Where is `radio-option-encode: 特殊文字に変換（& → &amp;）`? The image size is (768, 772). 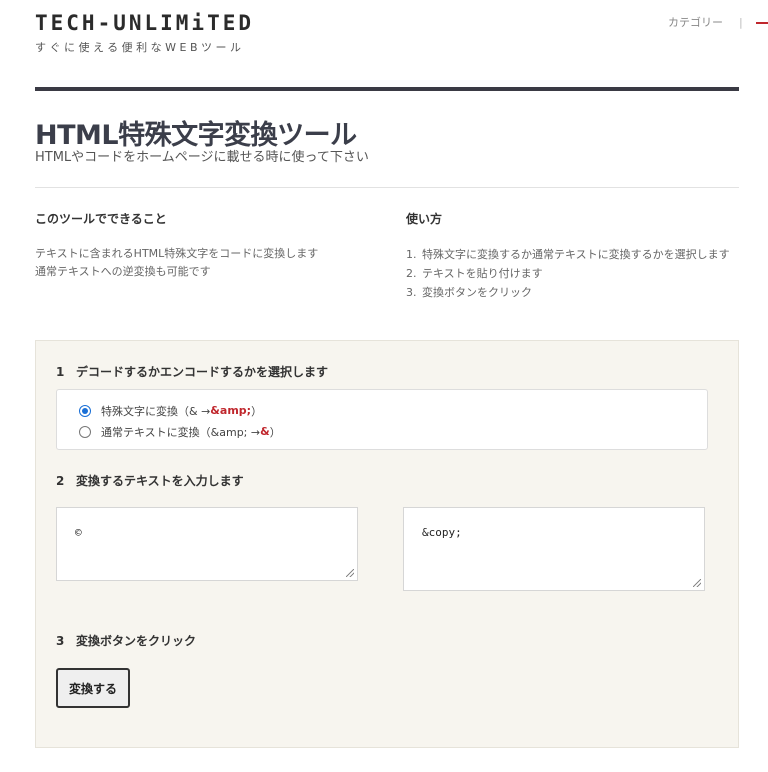
radio-option-encode: 特殊文字に変換（& → &amp;） is located at coordinates (393, 410).